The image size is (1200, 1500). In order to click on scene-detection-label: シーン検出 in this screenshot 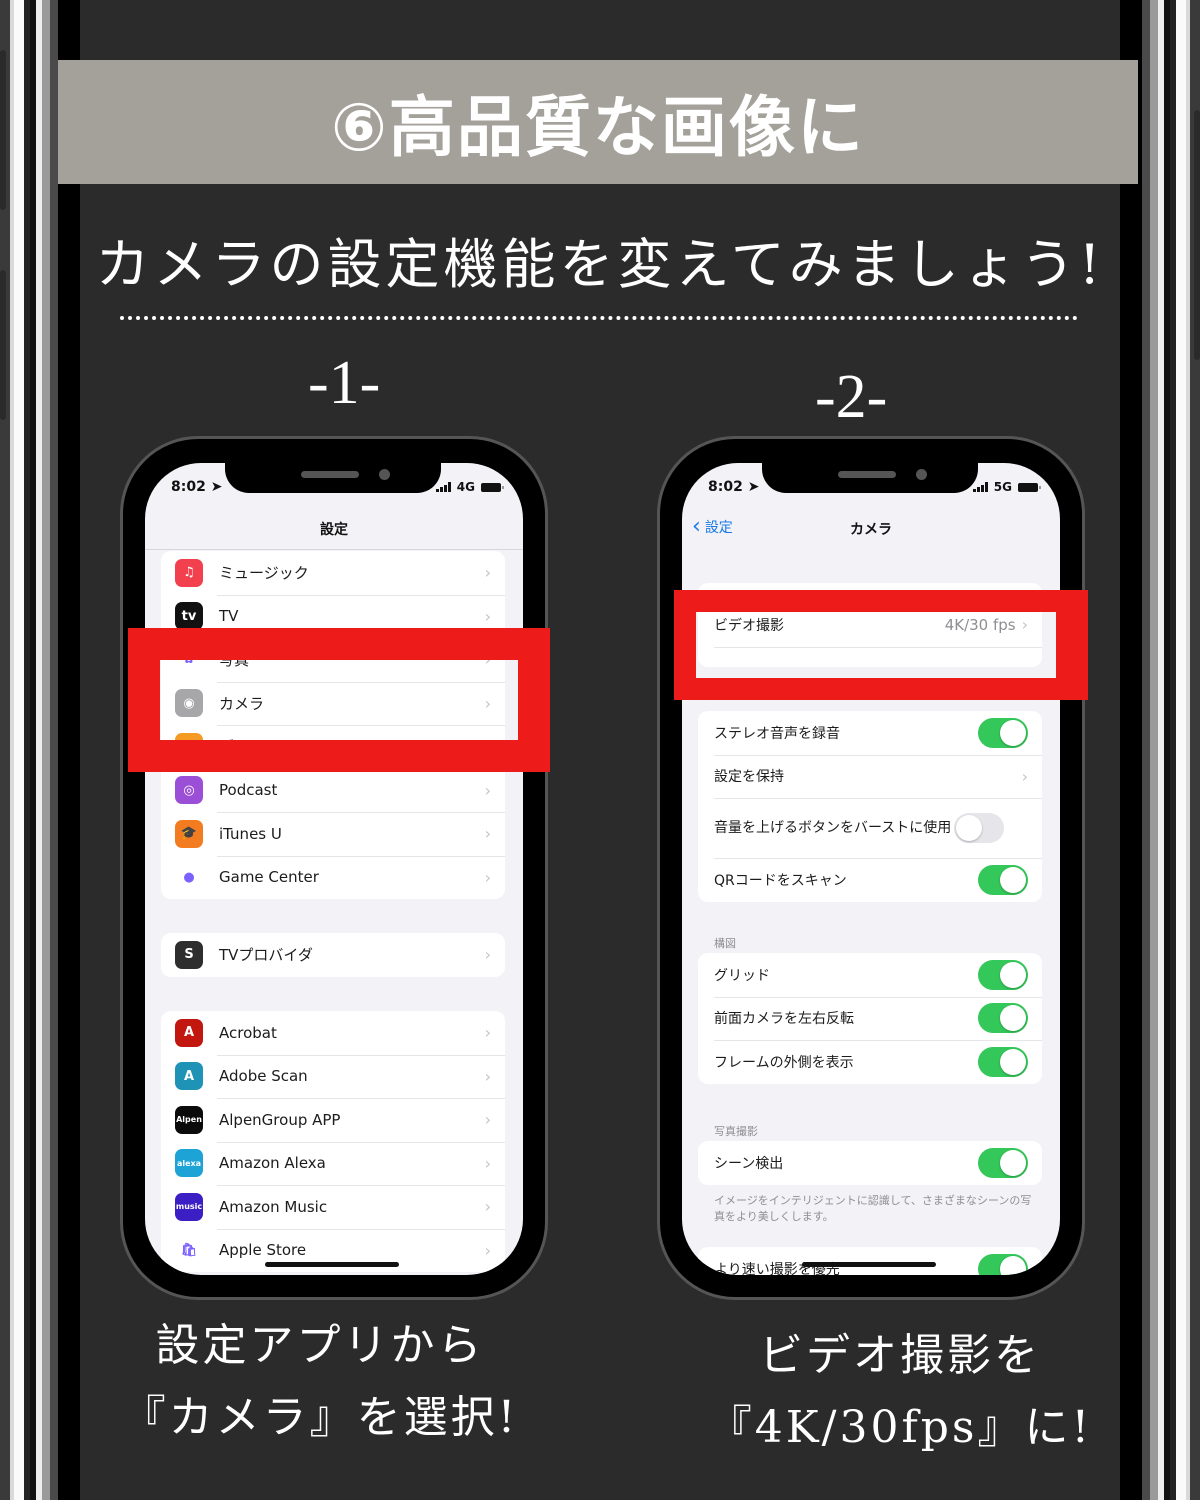, I will do `click(749, 1163)`.